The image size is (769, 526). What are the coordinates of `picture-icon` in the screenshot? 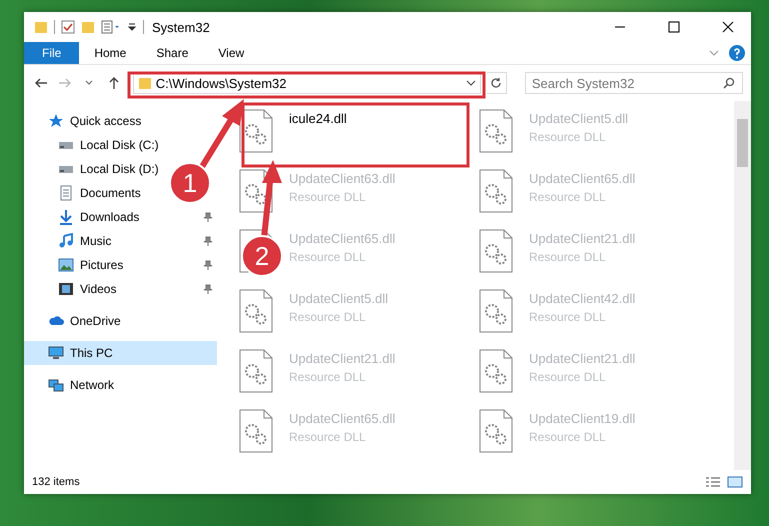 It's located at (66, 265).